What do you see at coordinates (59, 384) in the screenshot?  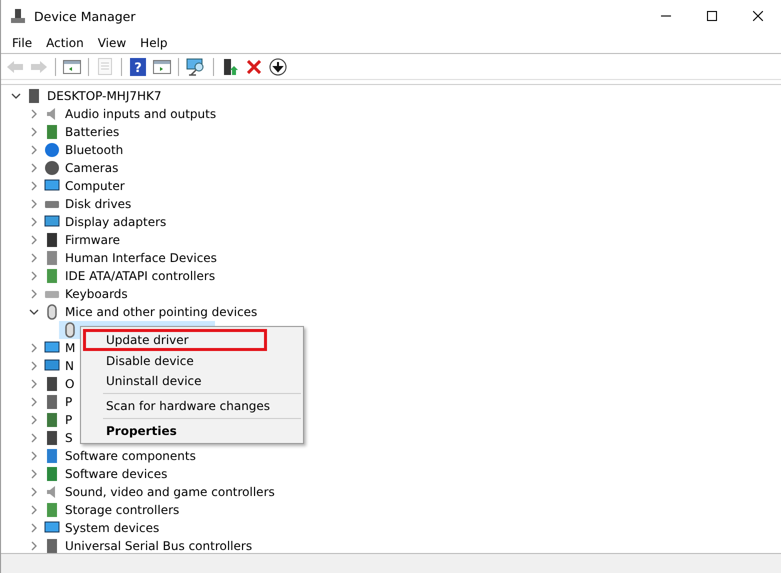 I see `tree-item: O` at bounding box center [59, 384].